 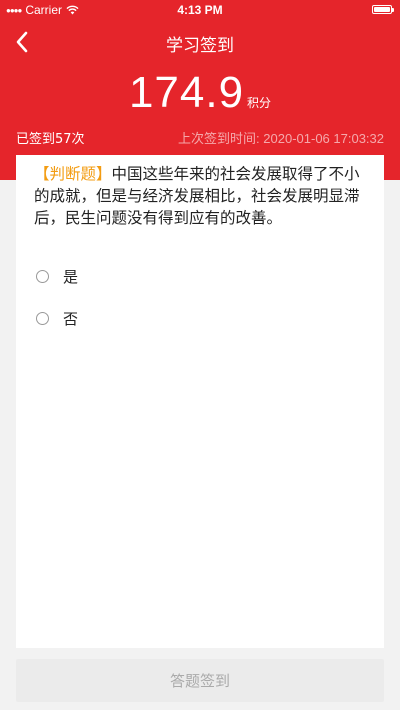 I want to click on option-label: 是, so click(x=71, y=276).